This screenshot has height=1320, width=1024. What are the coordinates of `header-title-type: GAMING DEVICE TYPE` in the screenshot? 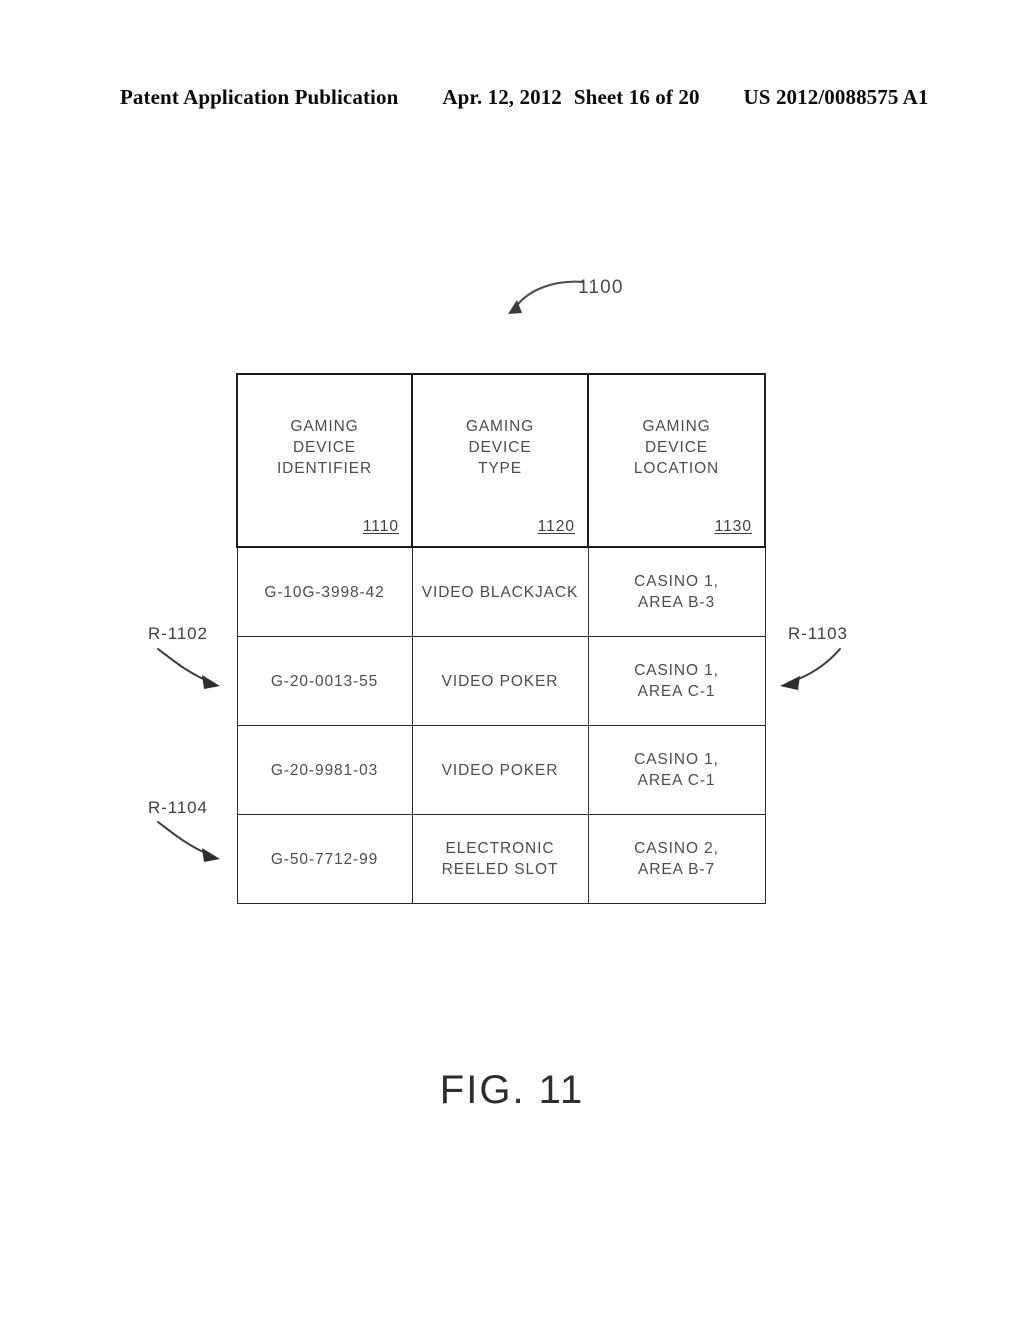 It's located at (500, 460).